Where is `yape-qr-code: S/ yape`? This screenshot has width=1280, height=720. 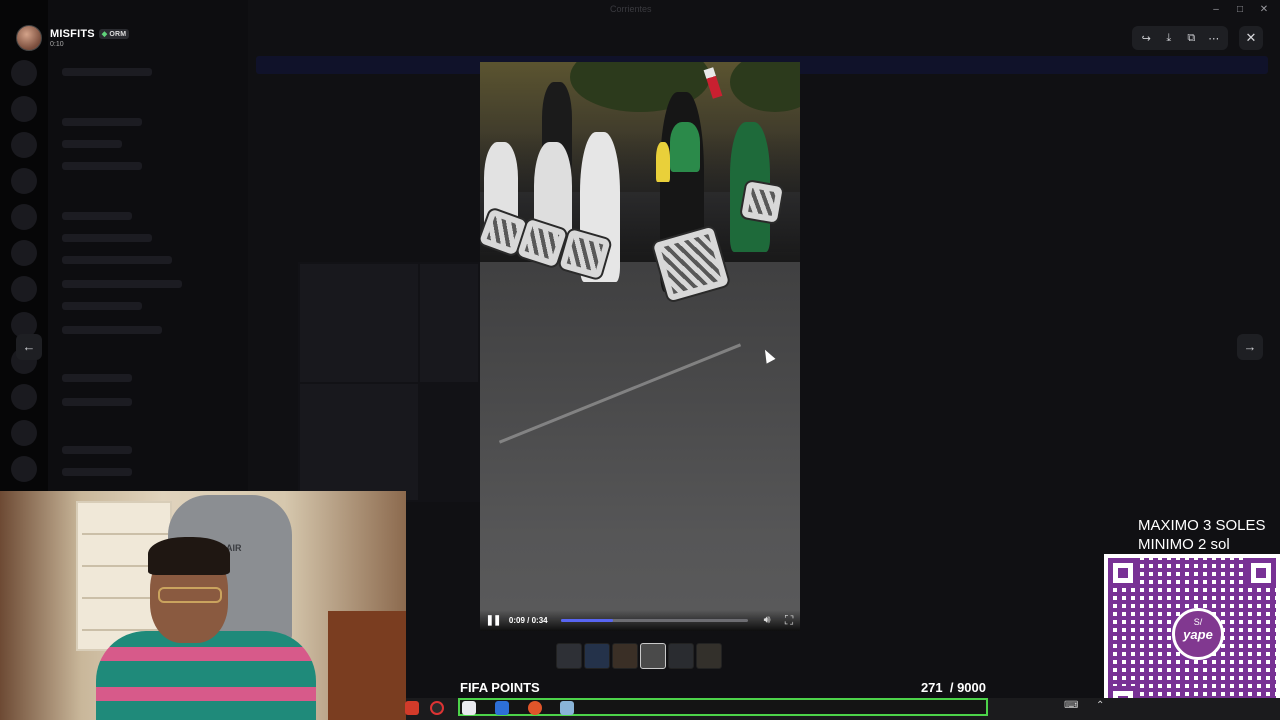 yape-qr-code: S/ yape is located at coordinates (1192, 637).